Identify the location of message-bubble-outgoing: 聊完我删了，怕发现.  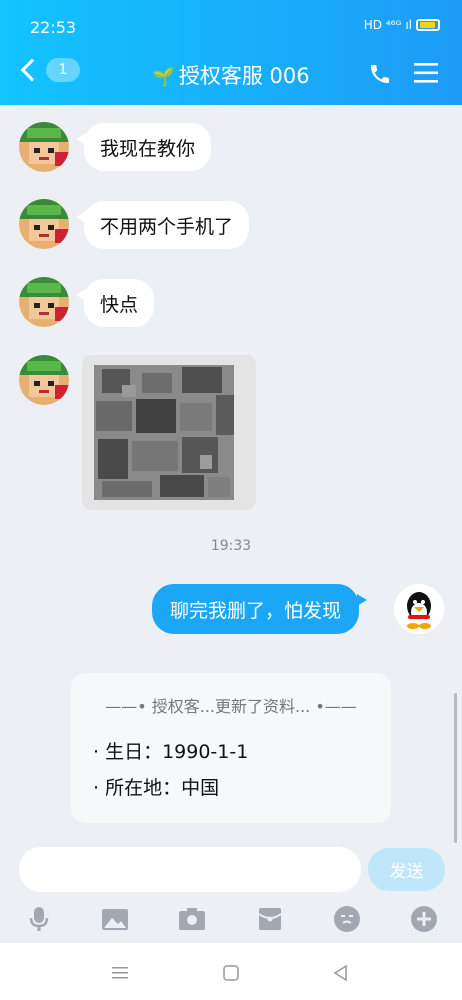
(260, 609).